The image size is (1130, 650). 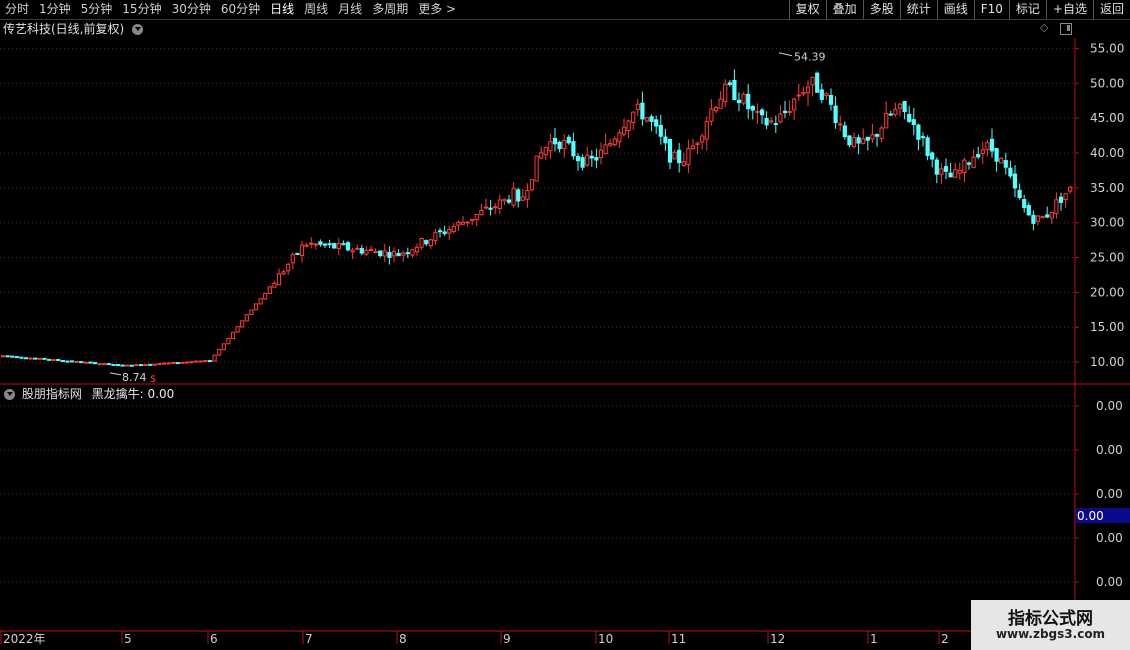 I want to click on chevron-down-icon, so click(x=9, y=394).